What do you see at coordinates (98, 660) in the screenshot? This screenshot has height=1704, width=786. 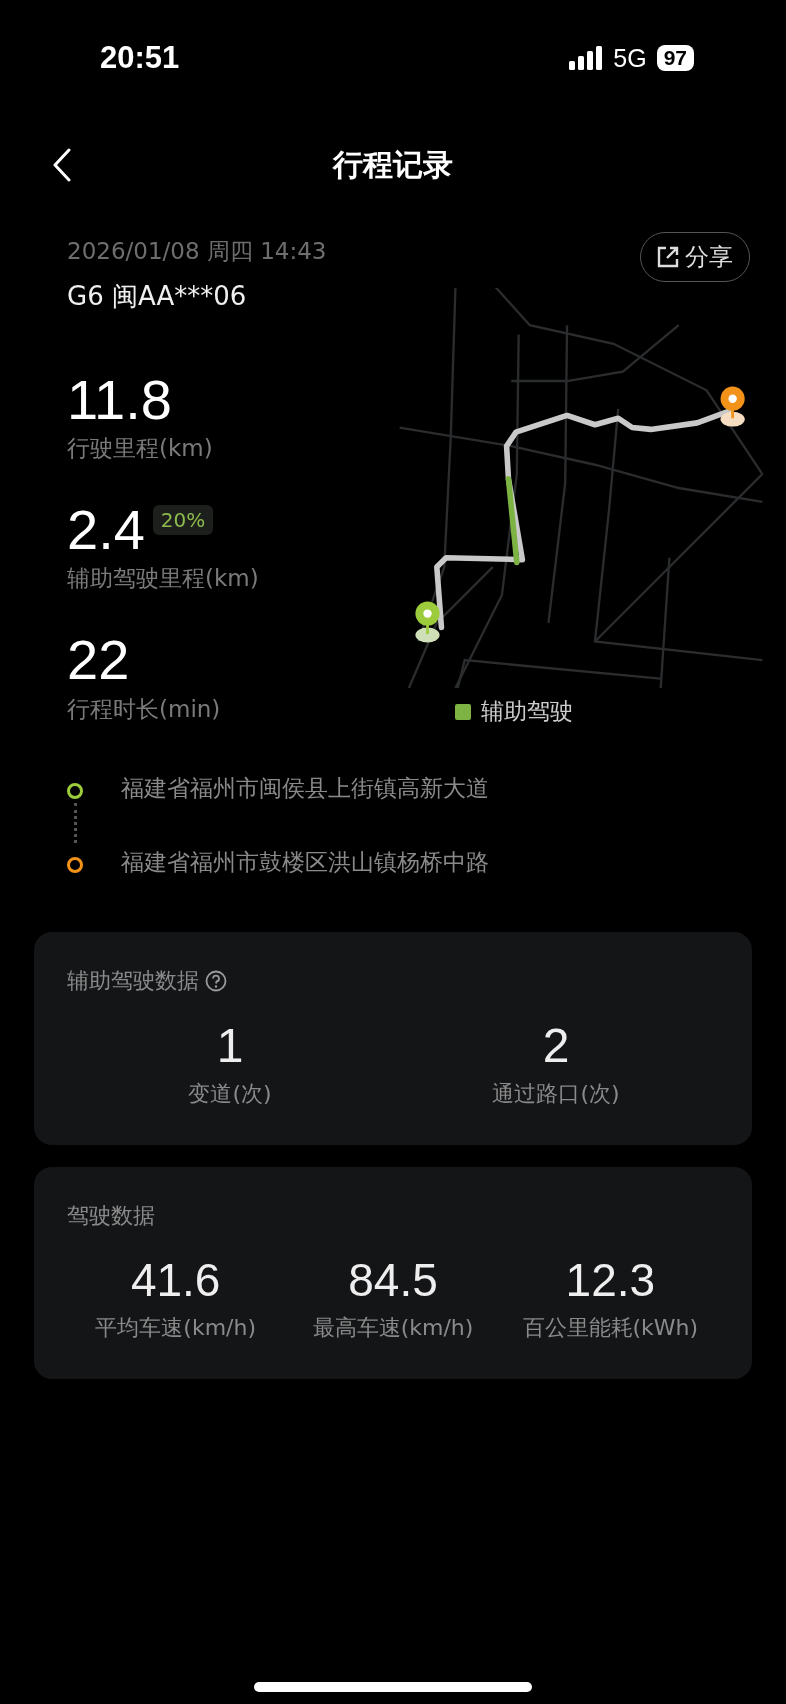 I see `stat-value: 22` at bounding box center [98, 660].